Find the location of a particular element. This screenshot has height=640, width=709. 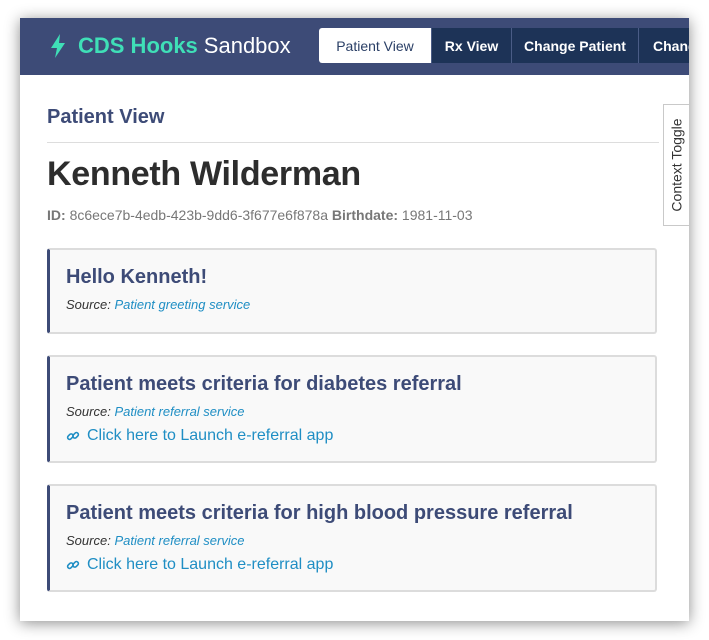

card-source-link: Patient greeting service is located at coordinates (182, 304).